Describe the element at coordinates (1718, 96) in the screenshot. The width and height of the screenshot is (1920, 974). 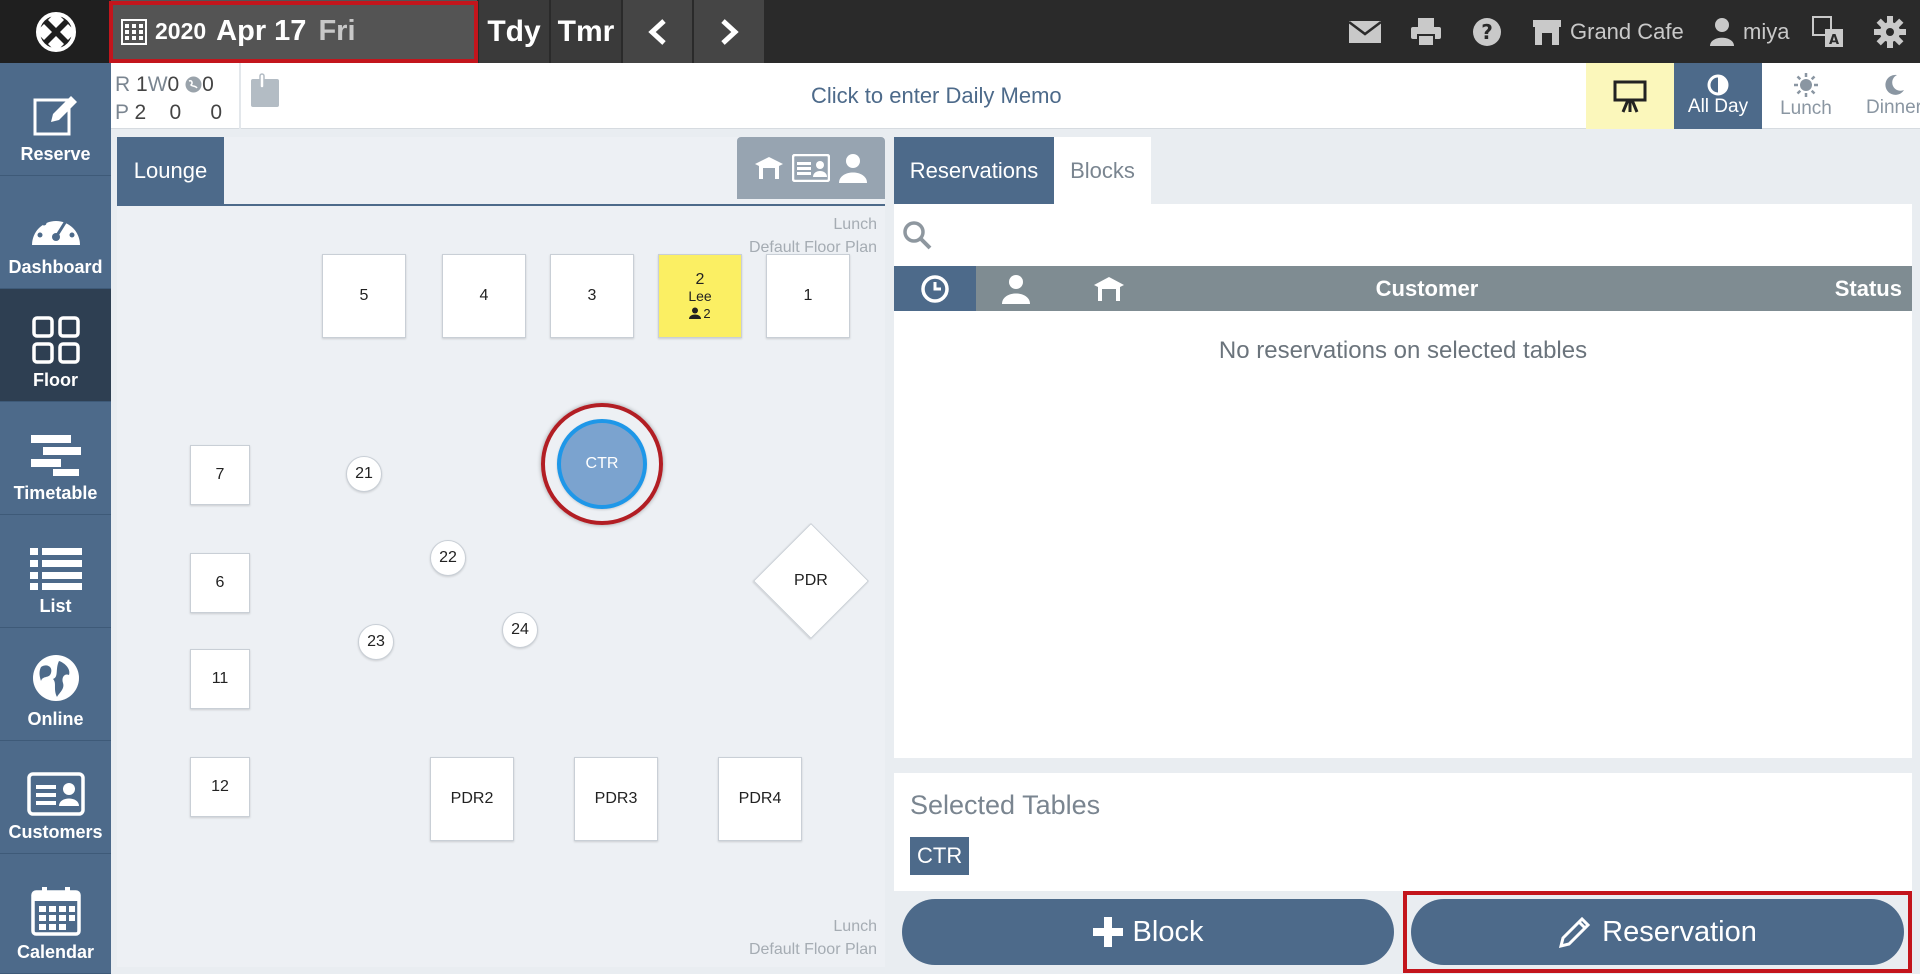
I see `mode-all-day: All Day` at that location.